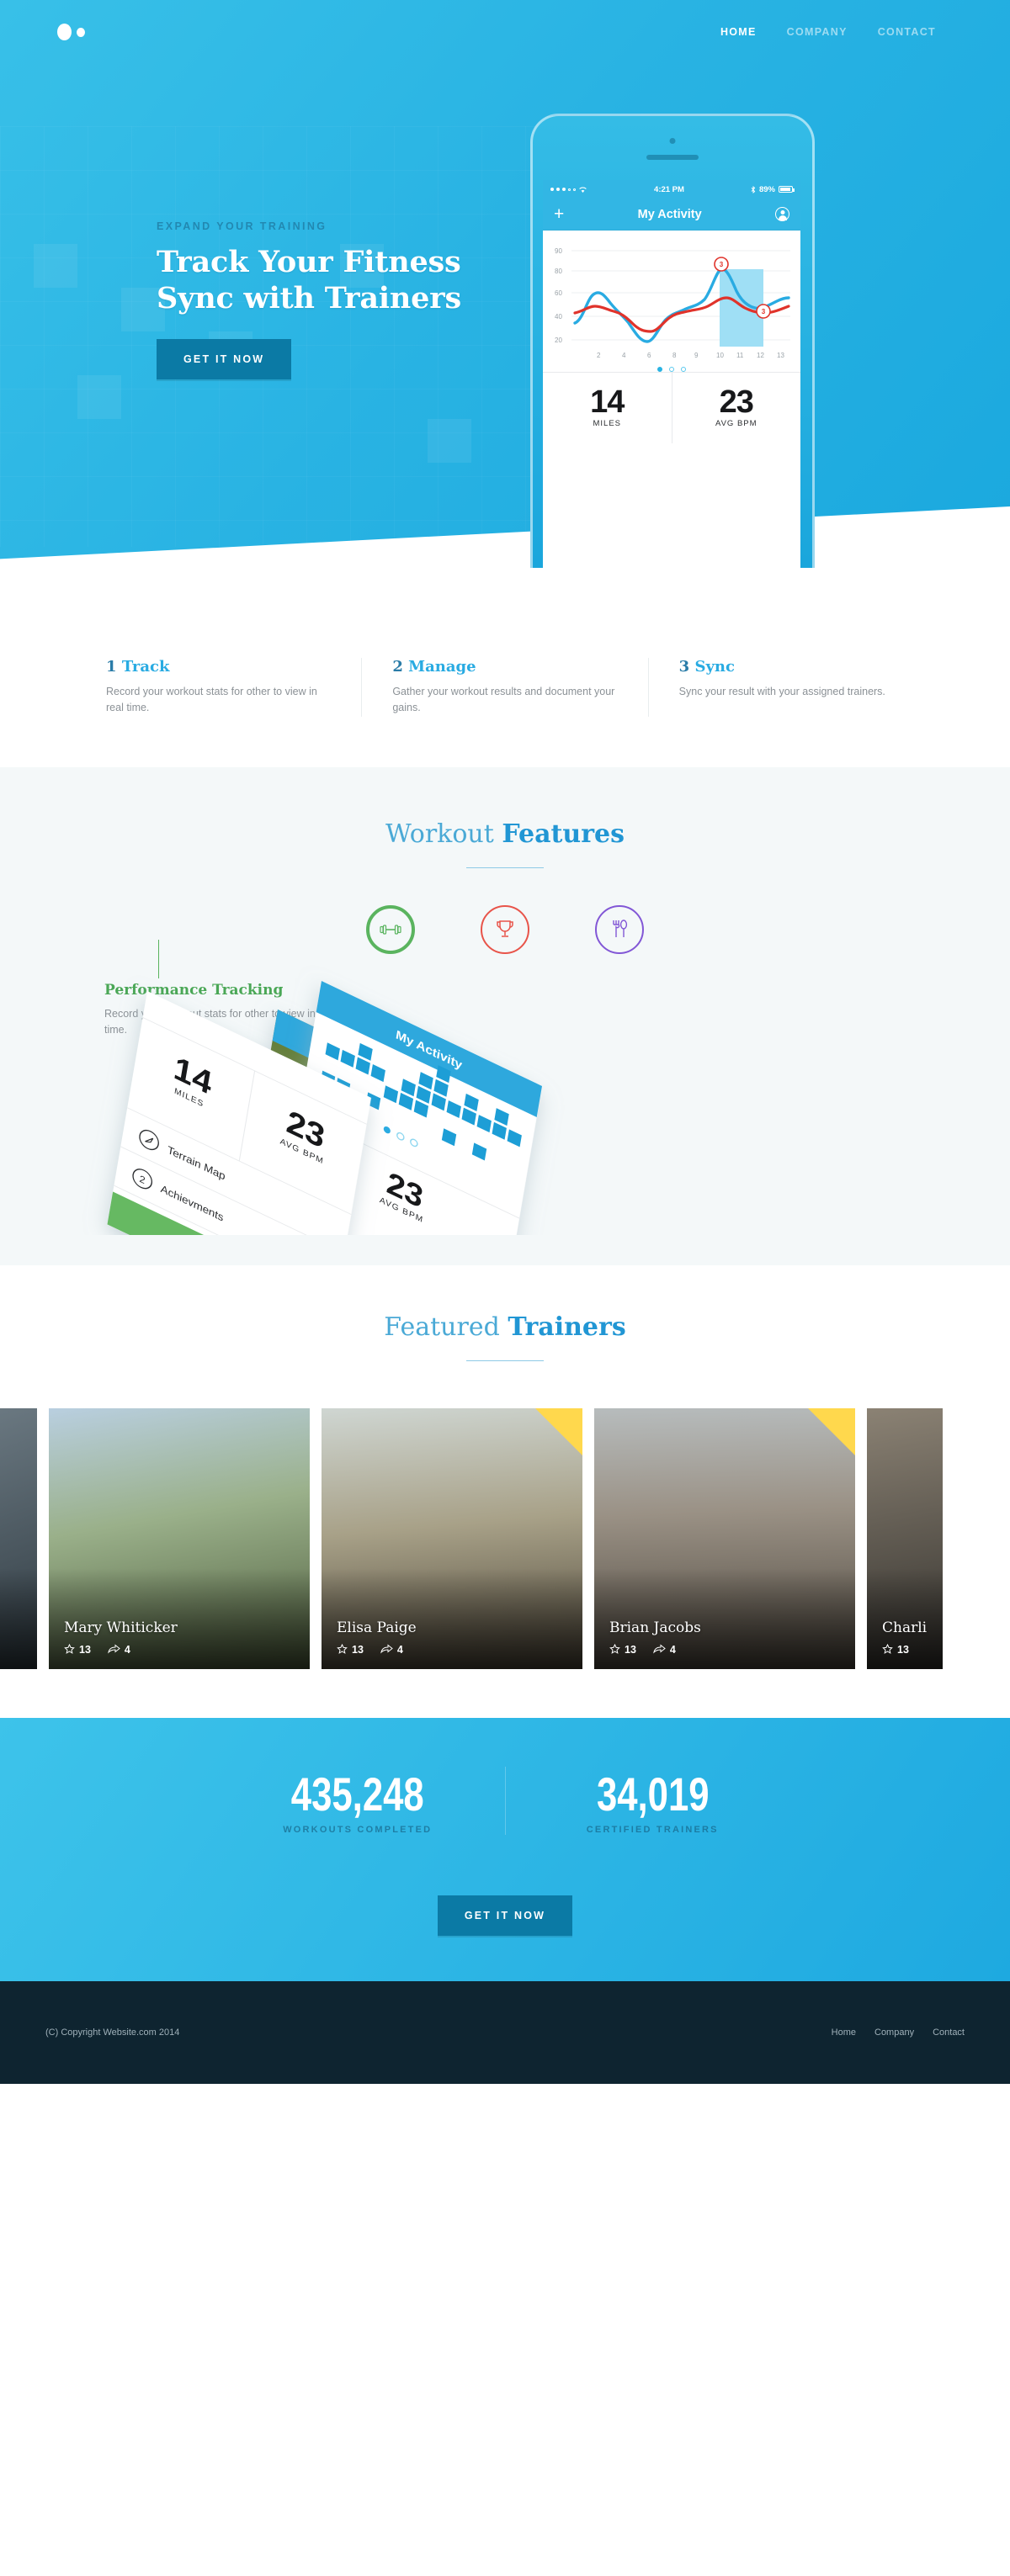 The image size is (1010, 2576). What do you see at coordinates (720, 355) in the screenshot?
I see `svg-text: 10` at bounding box center [720, 355].